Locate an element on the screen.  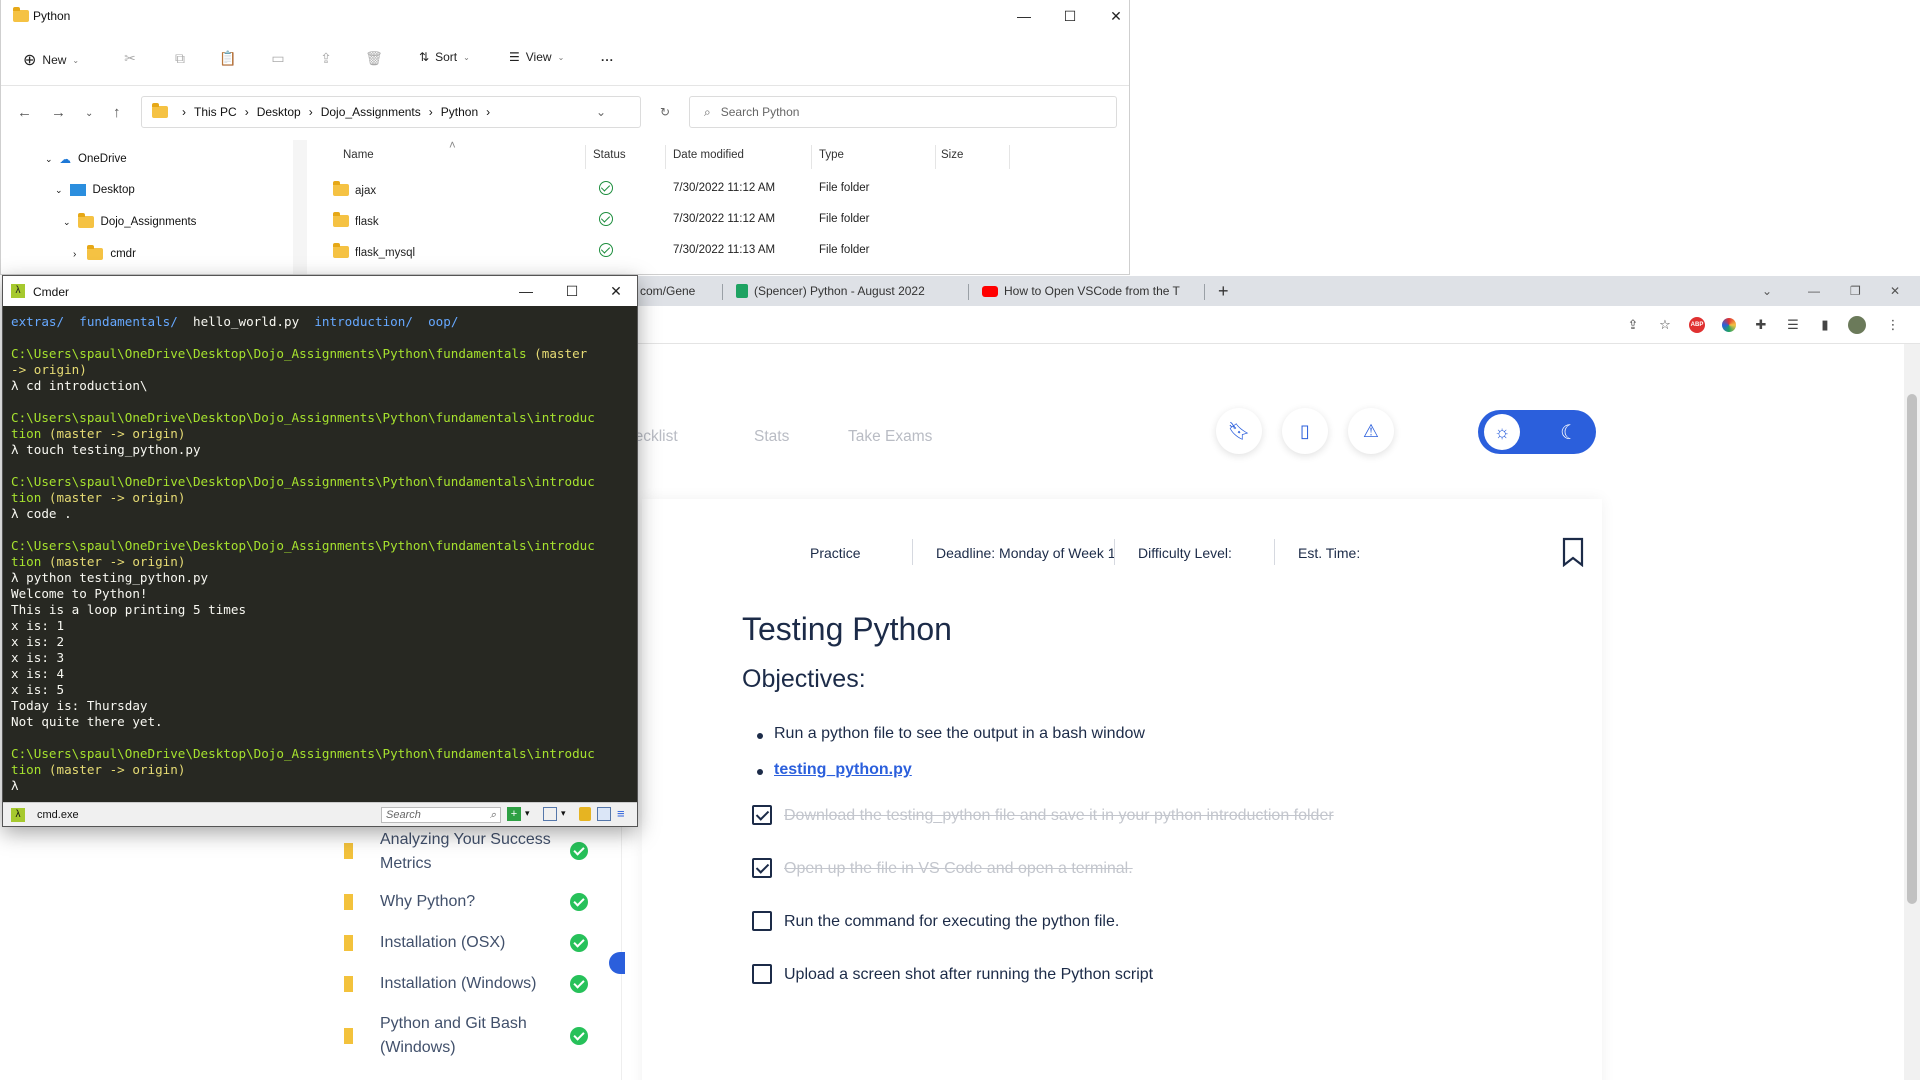
new-console-icon: + is located at coordinates (514, 814).